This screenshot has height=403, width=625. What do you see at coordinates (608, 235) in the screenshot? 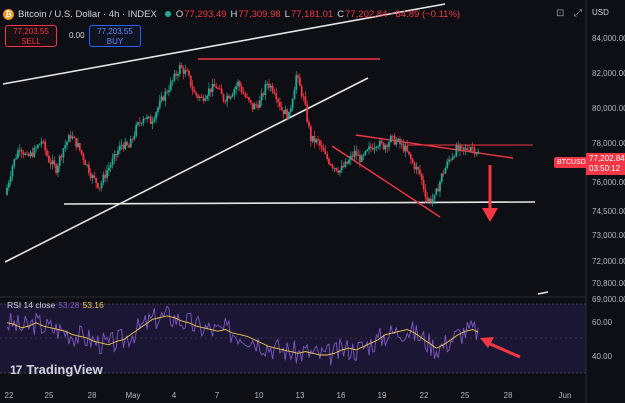
I see `price-tick: 73,000.00` at bounding box center [608, 235].